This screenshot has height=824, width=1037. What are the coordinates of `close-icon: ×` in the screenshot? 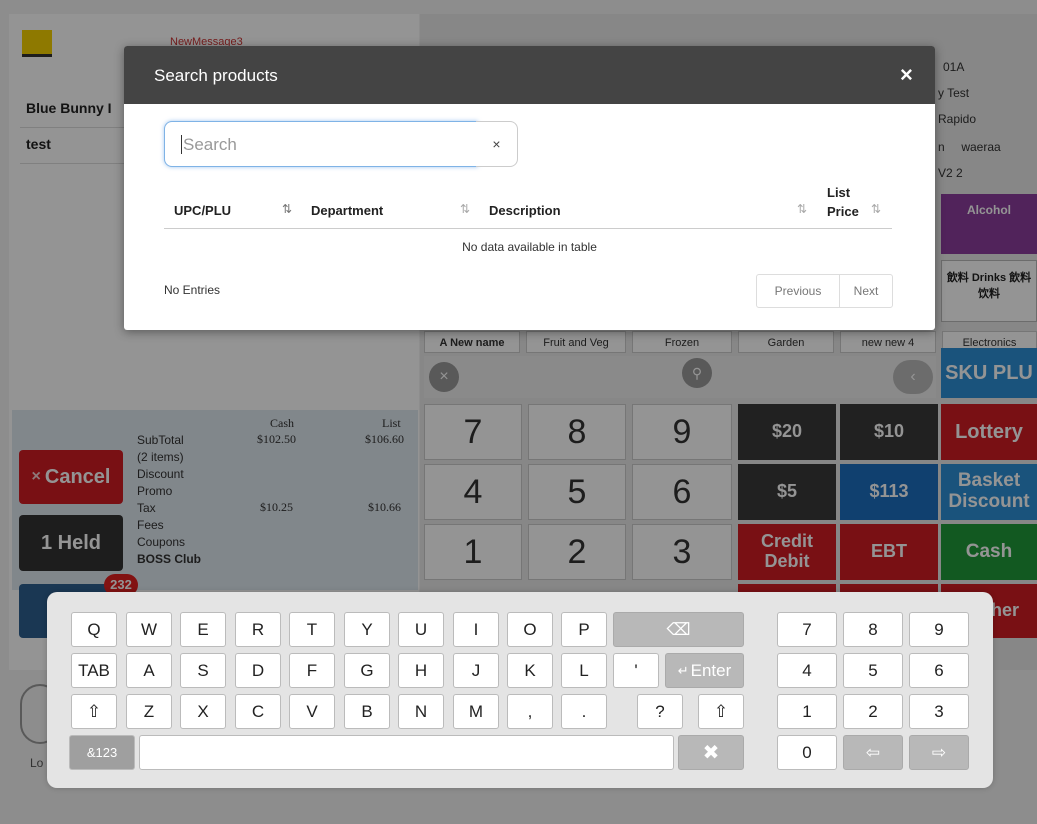 It's located at (906, 75).